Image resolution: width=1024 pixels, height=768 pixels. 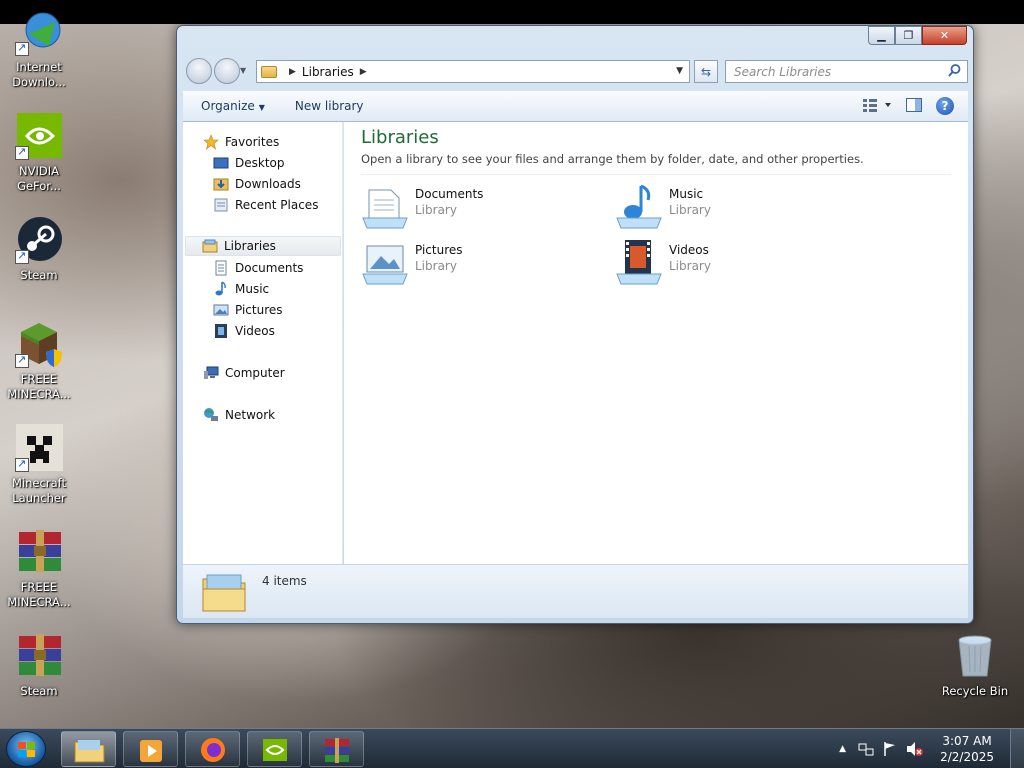 I want to click on volume-muted-icon, so click(x=915, y=749).